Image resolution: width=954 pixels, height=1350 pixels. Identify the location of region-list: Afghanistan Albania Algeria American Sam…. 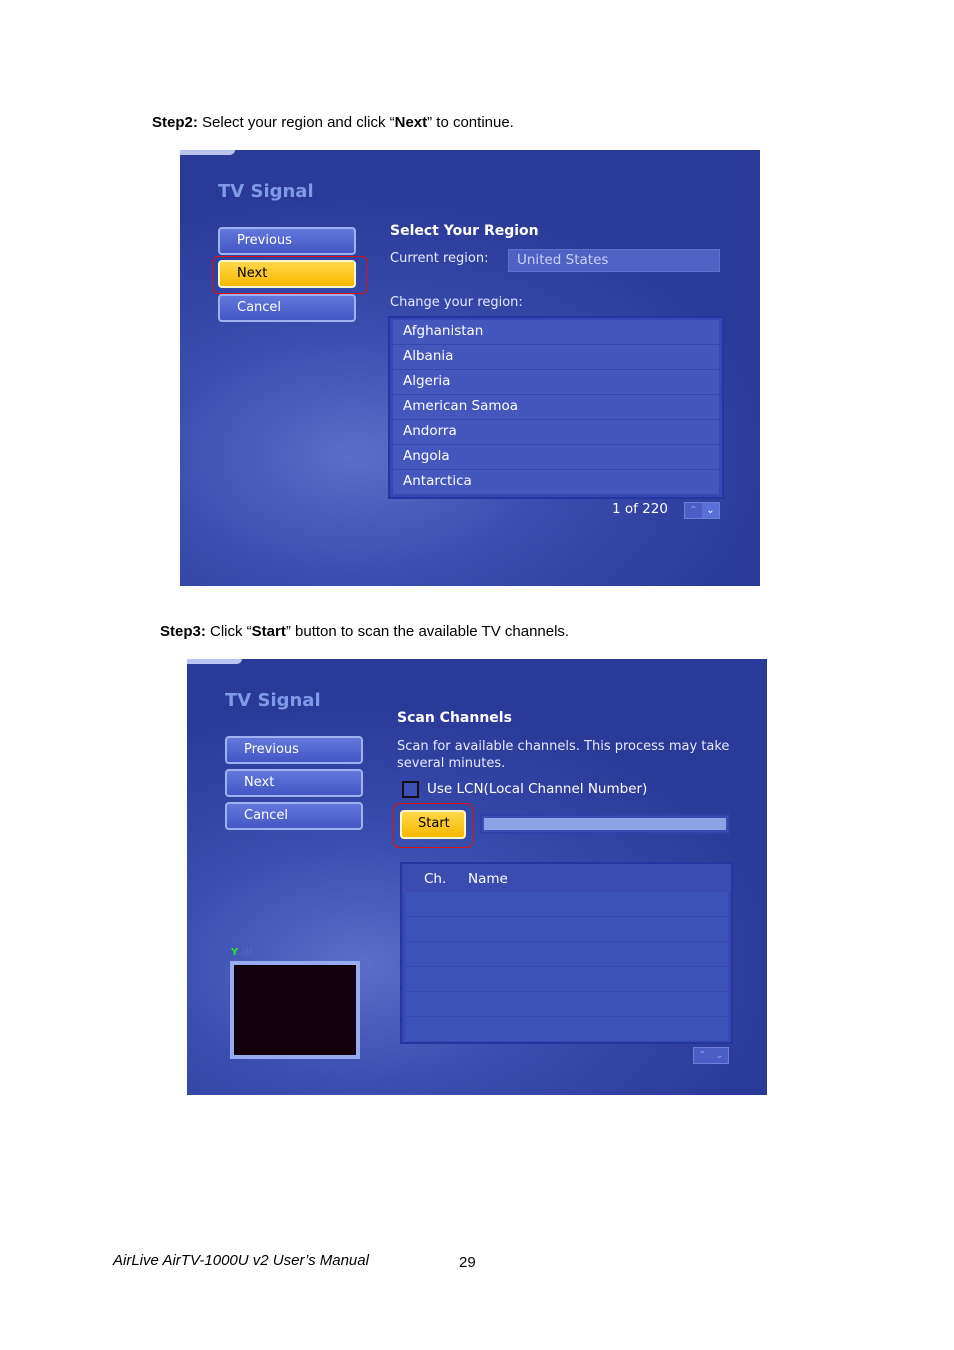
(556, 407).